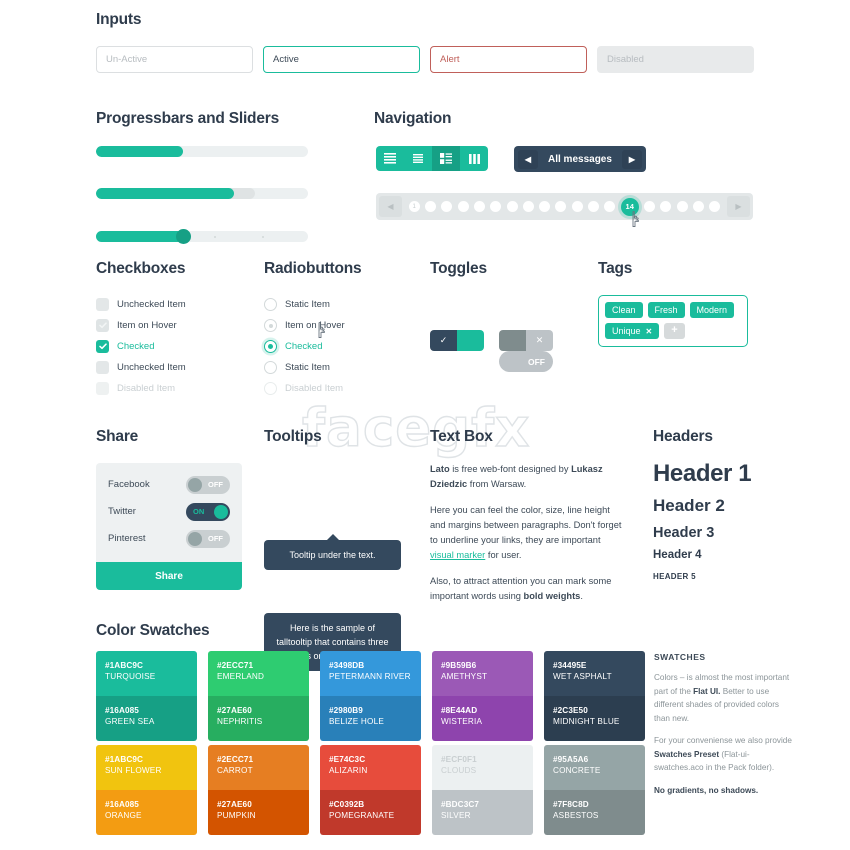 Image resolution: width=850 pixels, height=850 pixels. I want to click on radiobutton-label: Static Item, so click(307, 367).